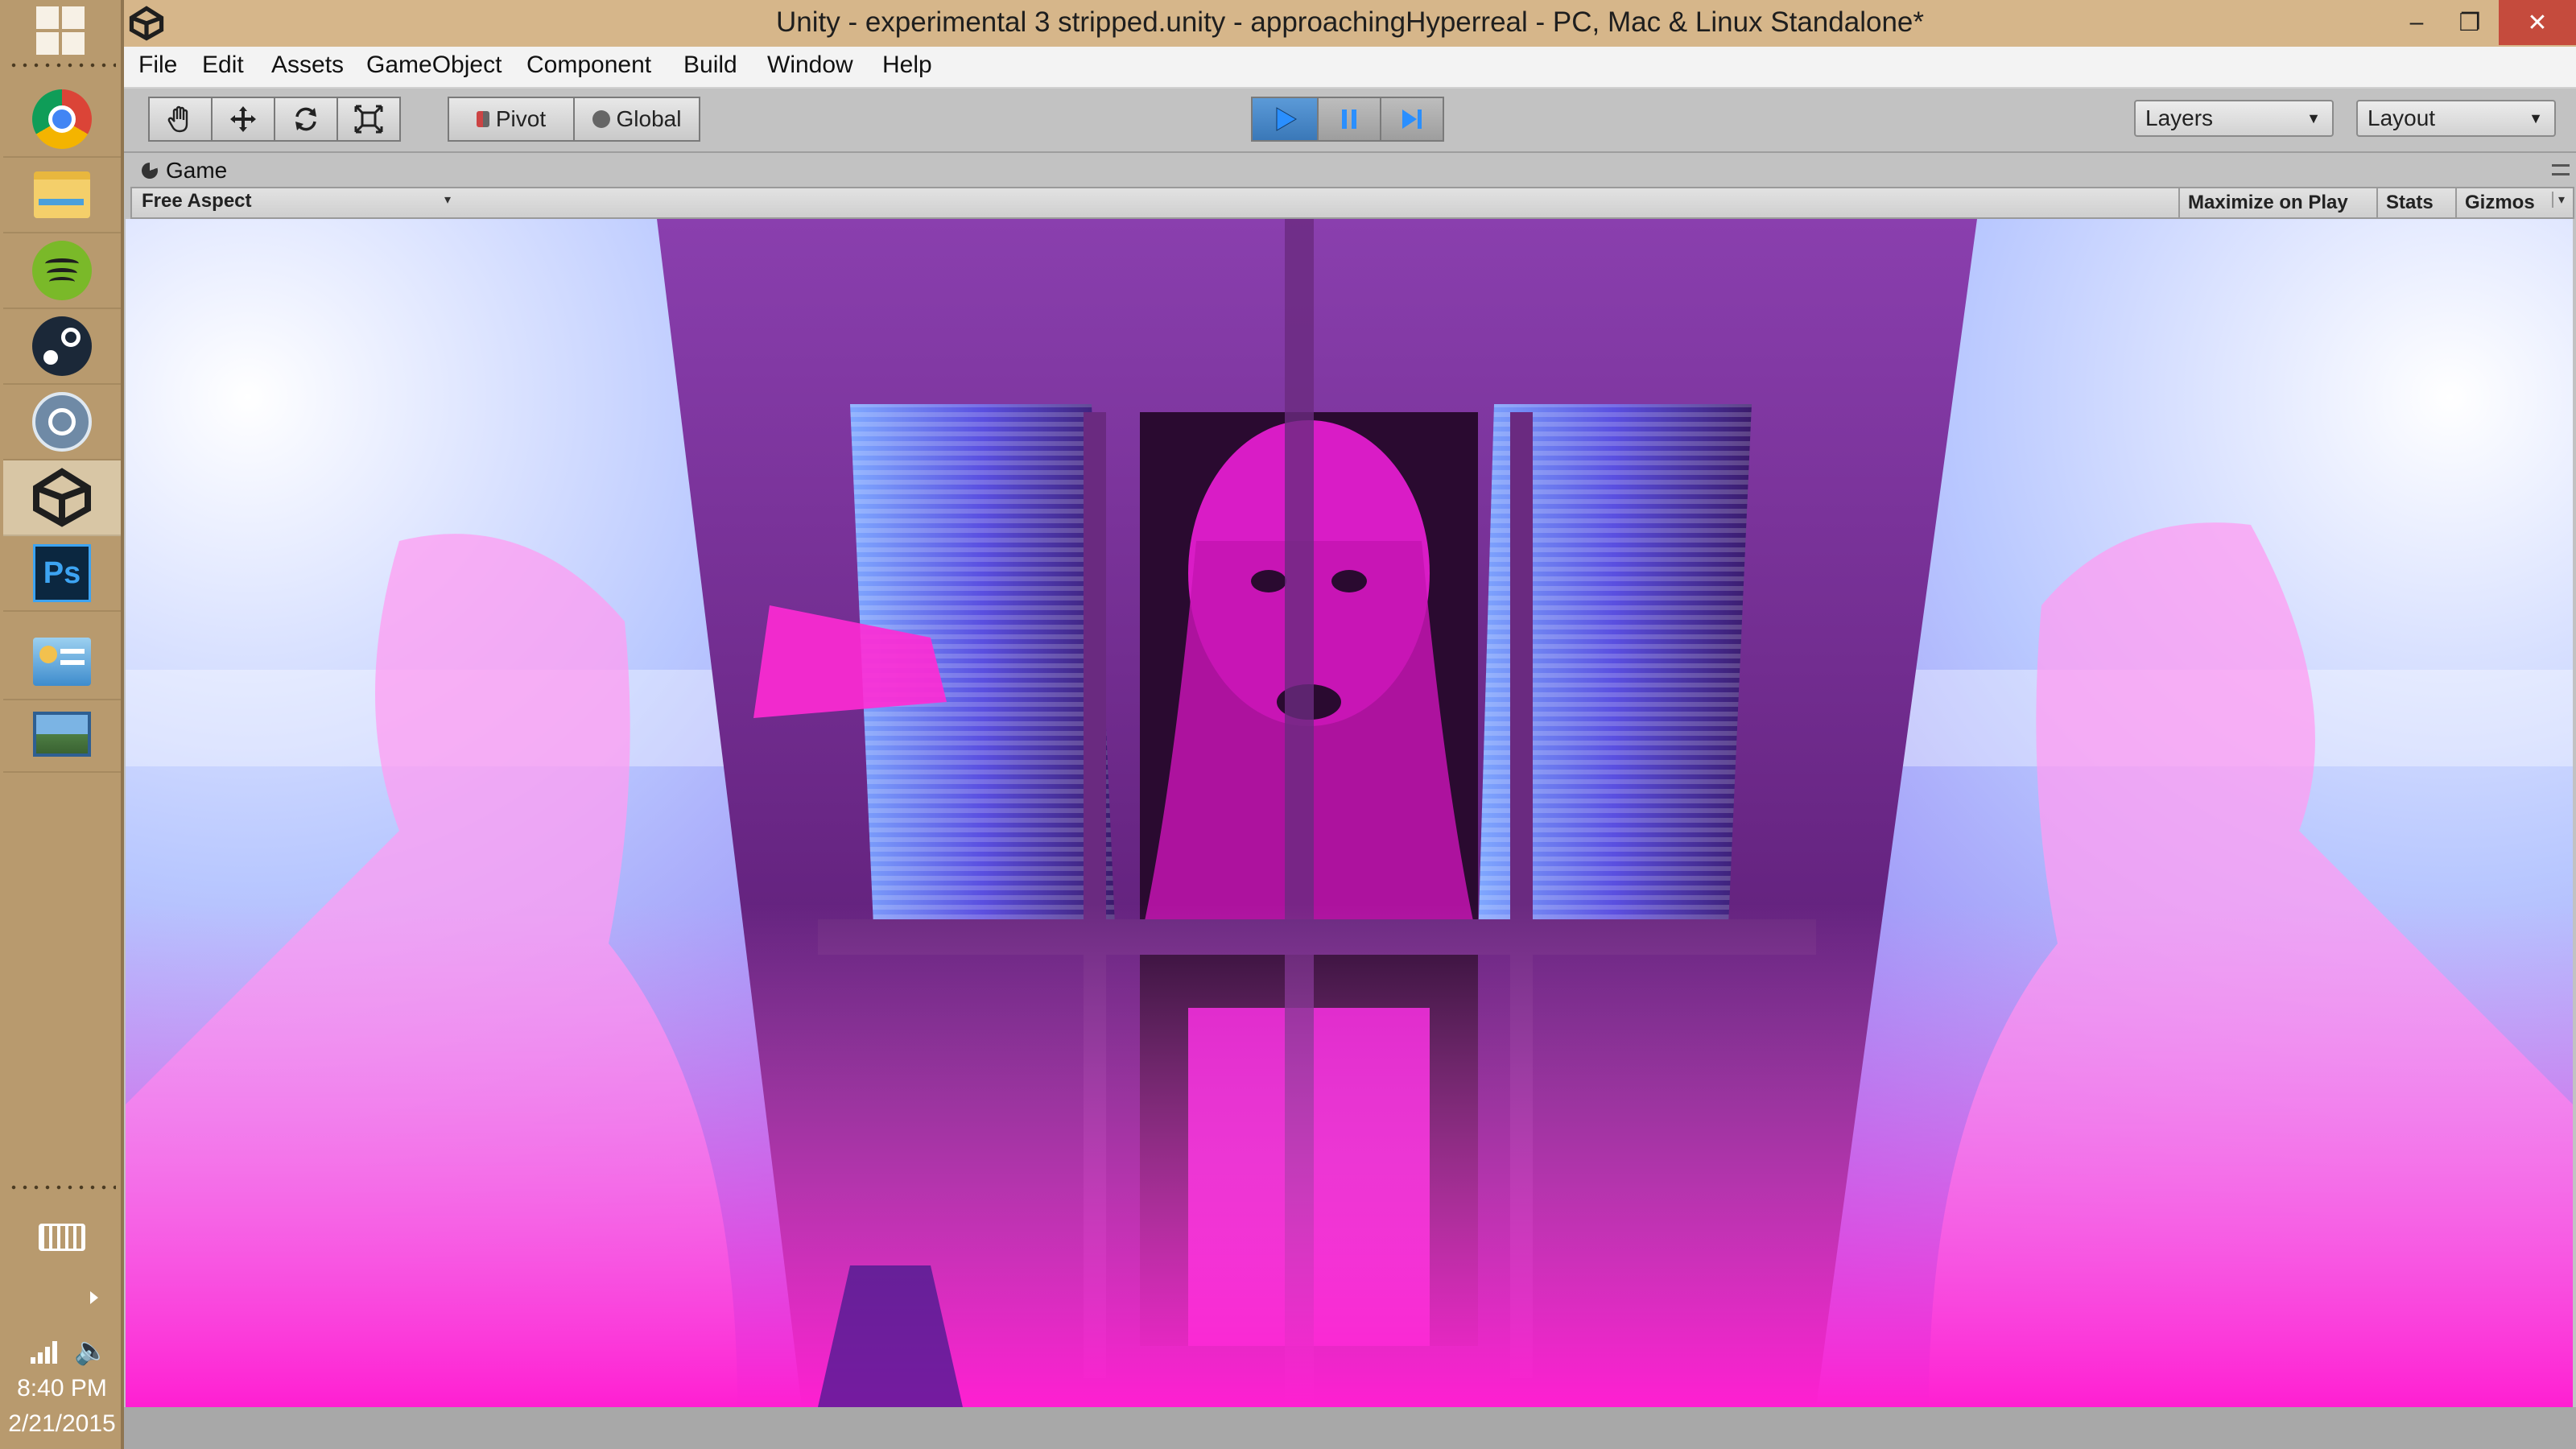 The width and height of the screenshot is (2576, 1449). Describe the element at coordinates (61, 31) in the screenshot. I see `start-button` at that location.